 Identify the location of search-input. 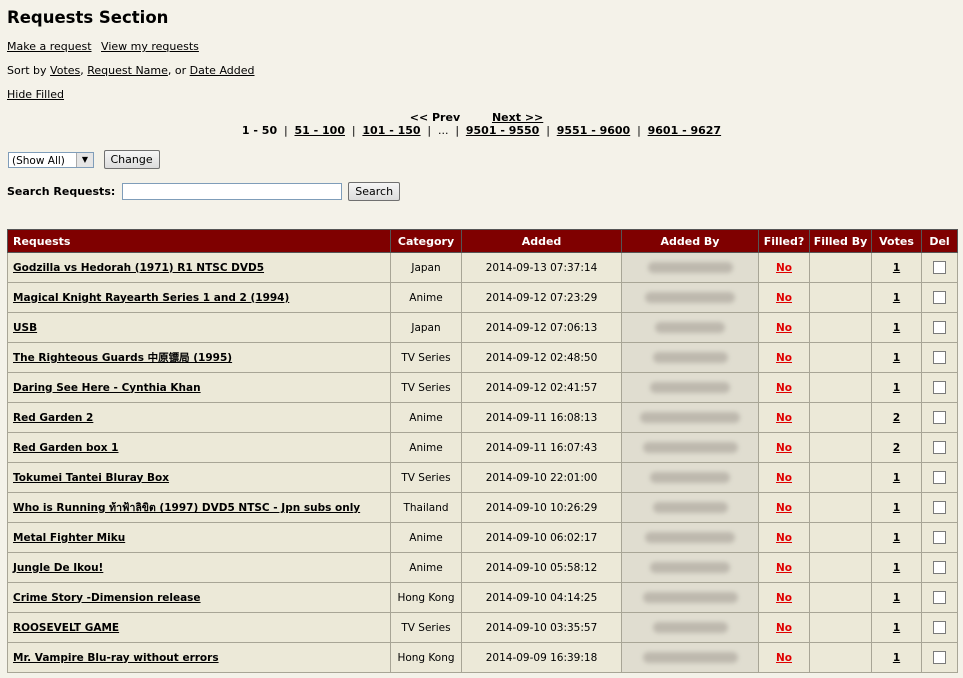
(231, 191).